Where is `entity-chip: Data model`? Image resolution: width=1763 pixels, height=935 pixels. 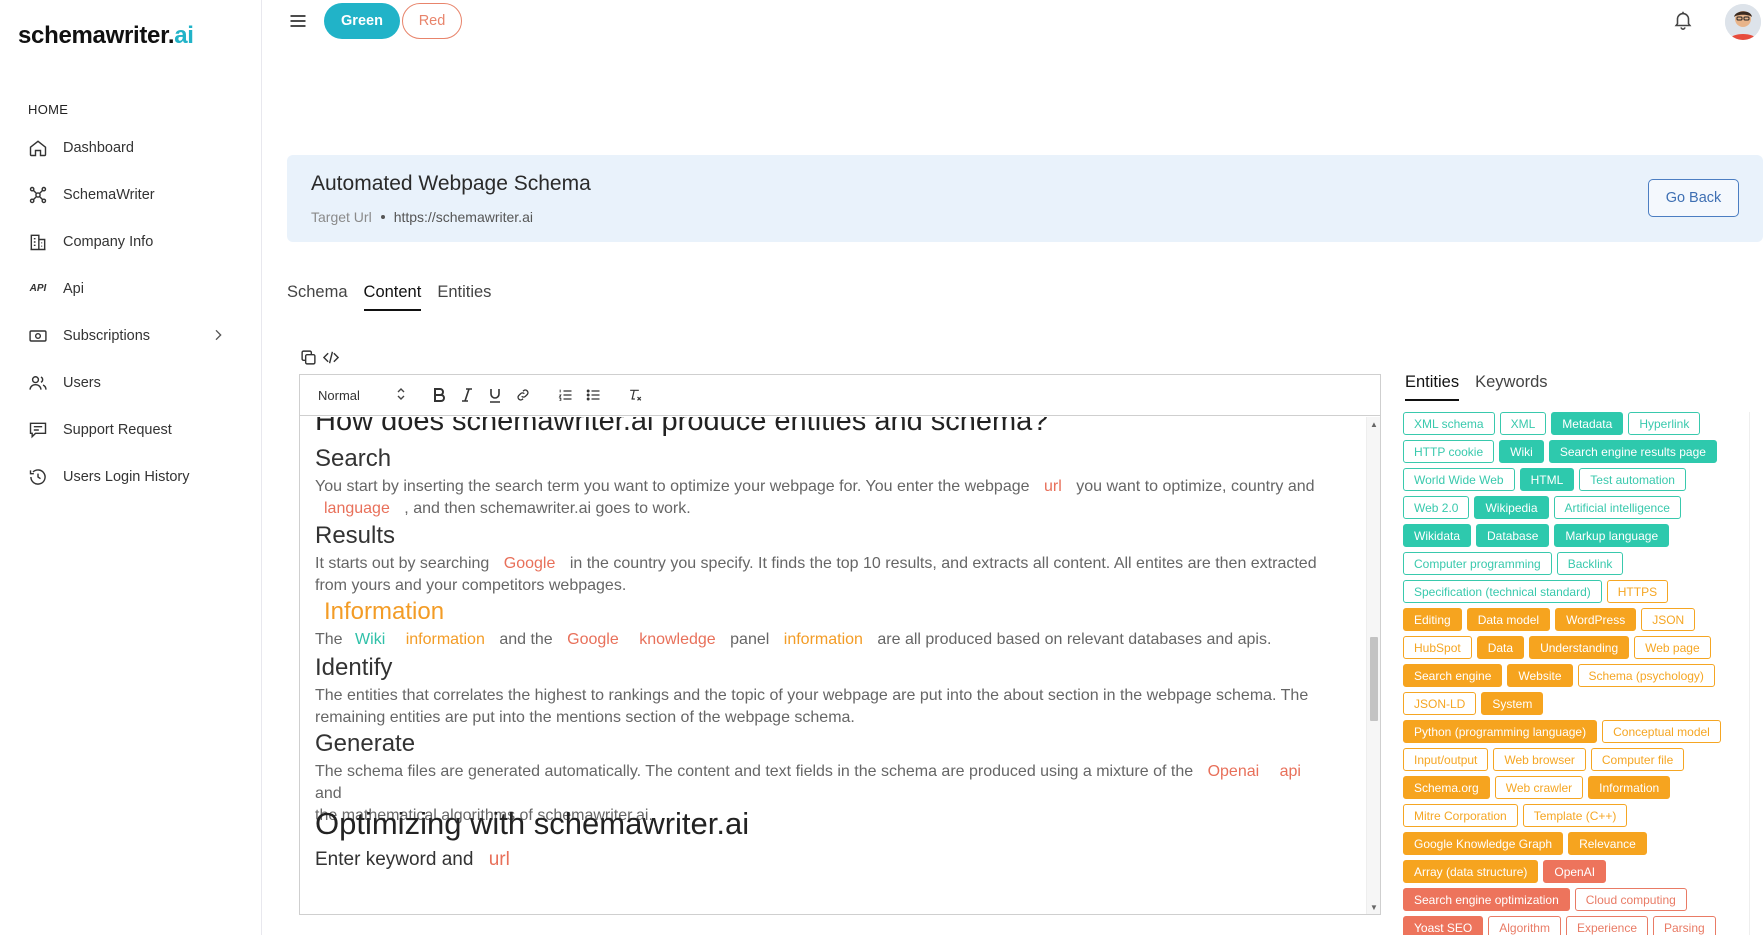 entity-chip: Data model is located at coordinates (1508, 619).